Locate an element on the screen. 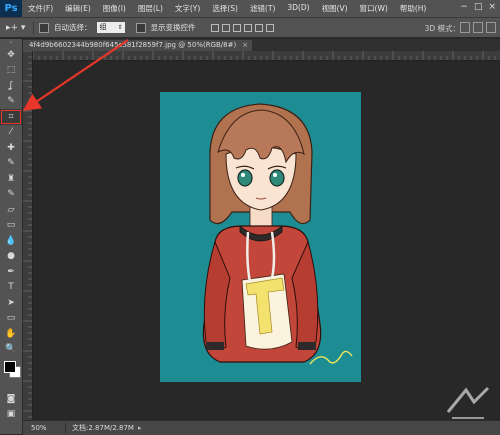  zoom-level: 50% is located at coordinates (41, 428).